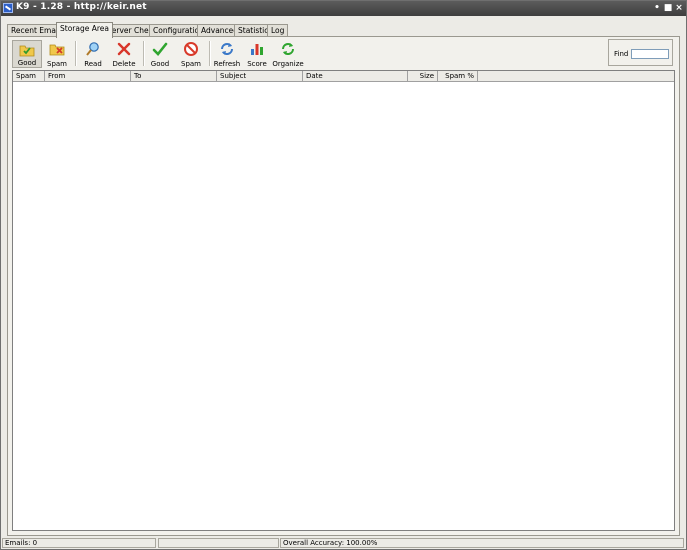 The height and width of the screenshot is (550, 687). Describe the element at coordinates (160, 49) in the screenshot. I see `checkmark-icon` at that location.